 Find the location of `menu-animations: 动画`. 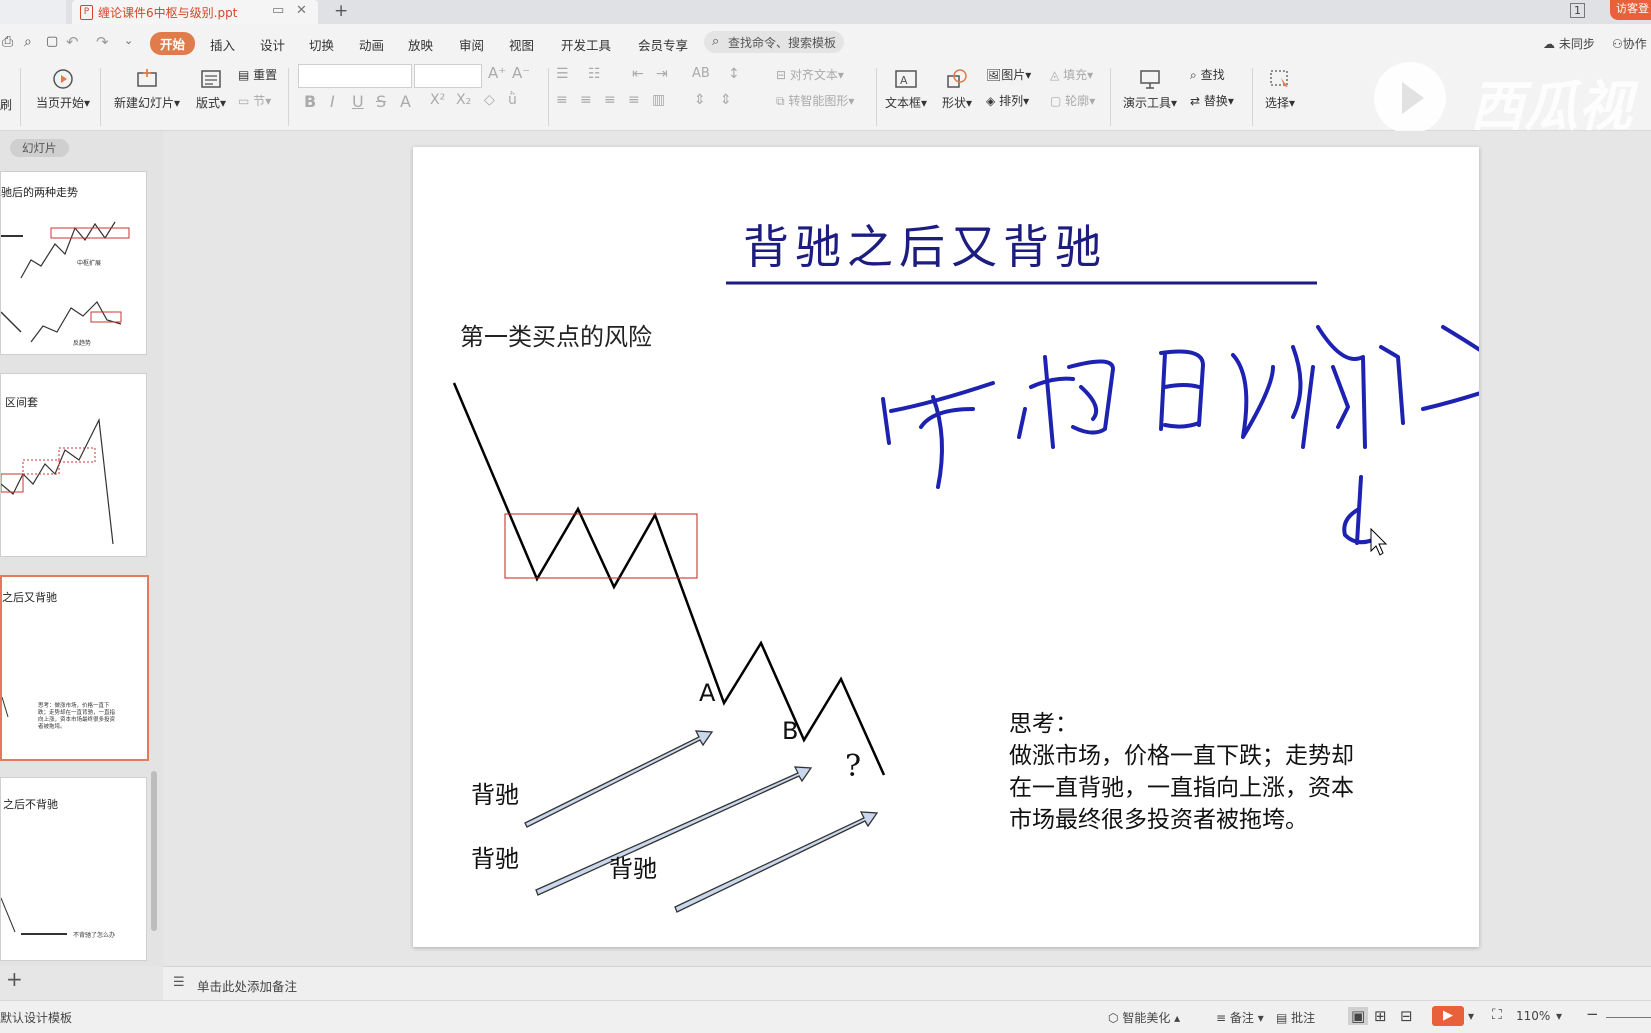

menu-animations: 动画 is located at coordinates (371, 44).